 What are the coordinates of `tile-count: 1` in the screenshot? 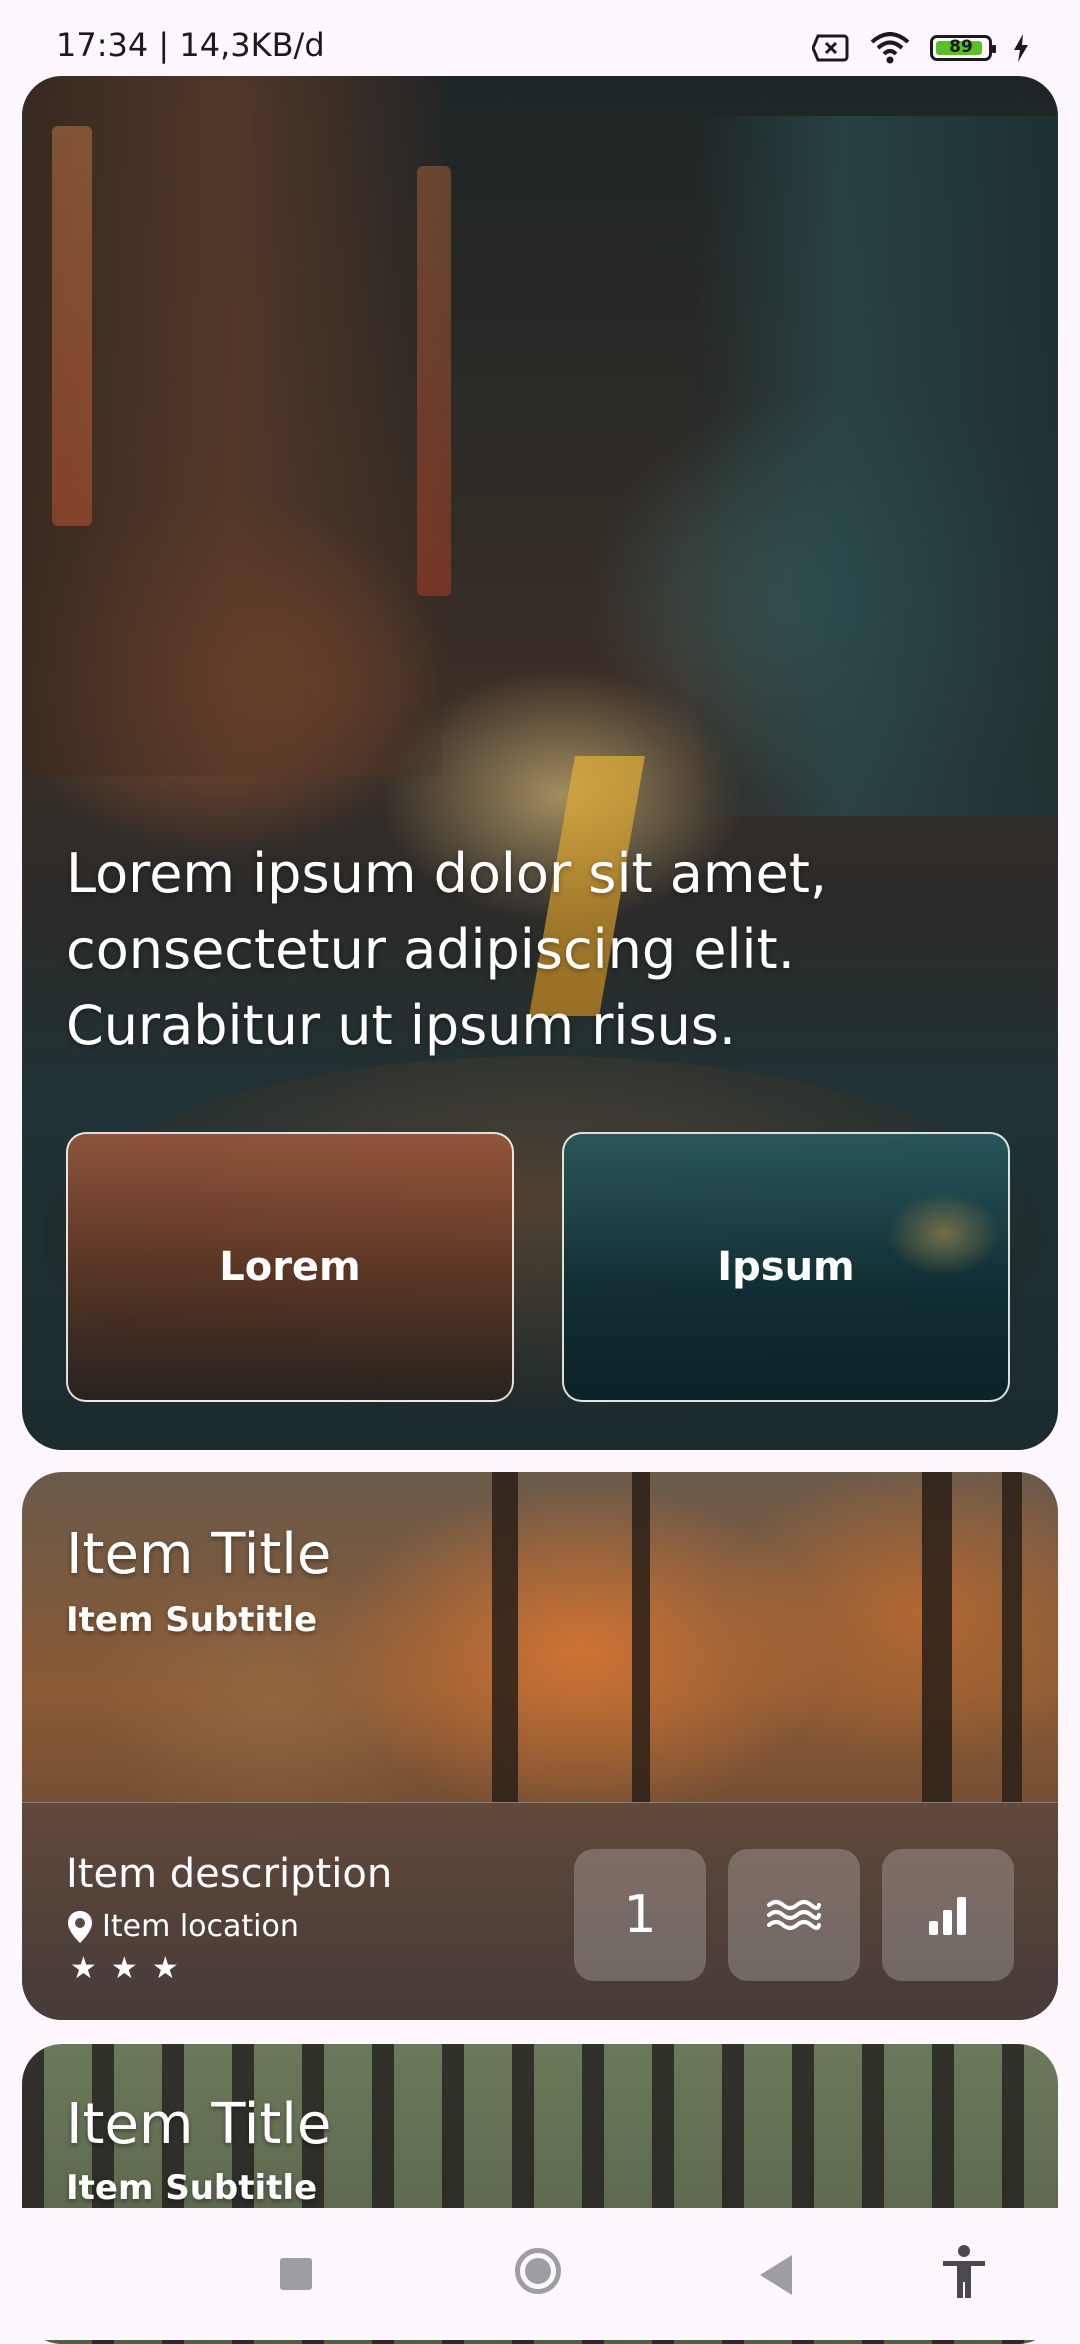 It's located at (640, 1915).